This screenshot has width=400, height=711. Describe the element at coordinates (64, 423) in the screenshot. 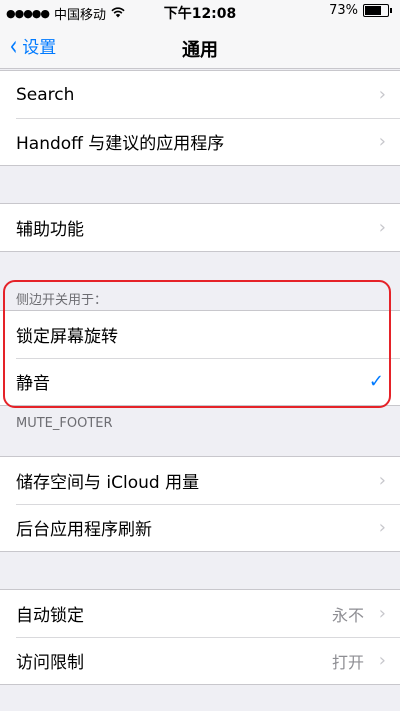

I see `section-footer-mute: MUTE_FOOTER` at that location.